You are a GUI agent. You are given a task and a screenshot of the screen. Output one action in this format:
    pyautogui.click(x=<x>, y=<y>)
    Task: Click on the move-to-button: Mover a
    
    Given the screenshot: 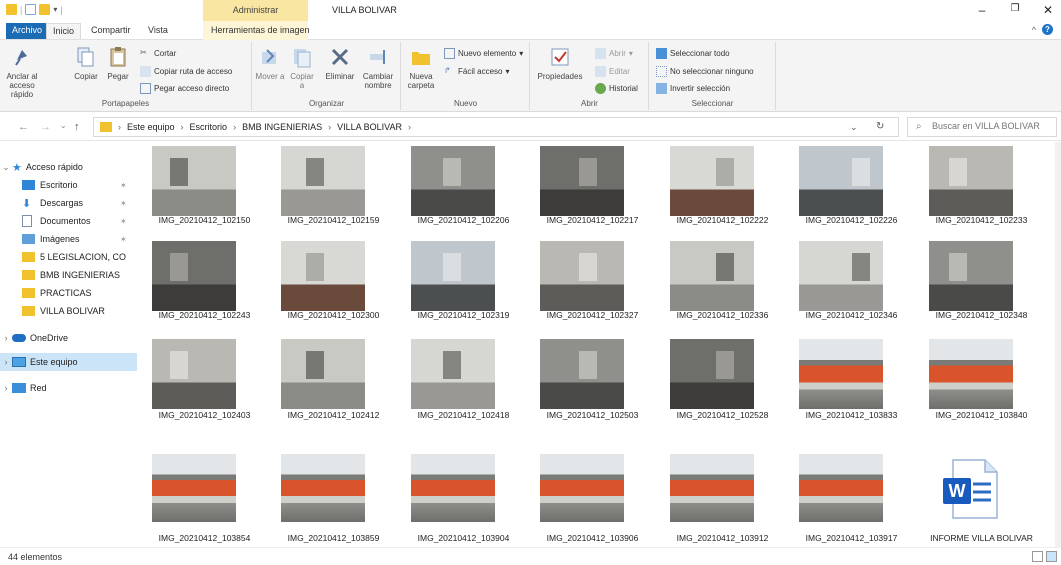 What is the action you would take?
    pyautogui.click(x=270, y=63)
    